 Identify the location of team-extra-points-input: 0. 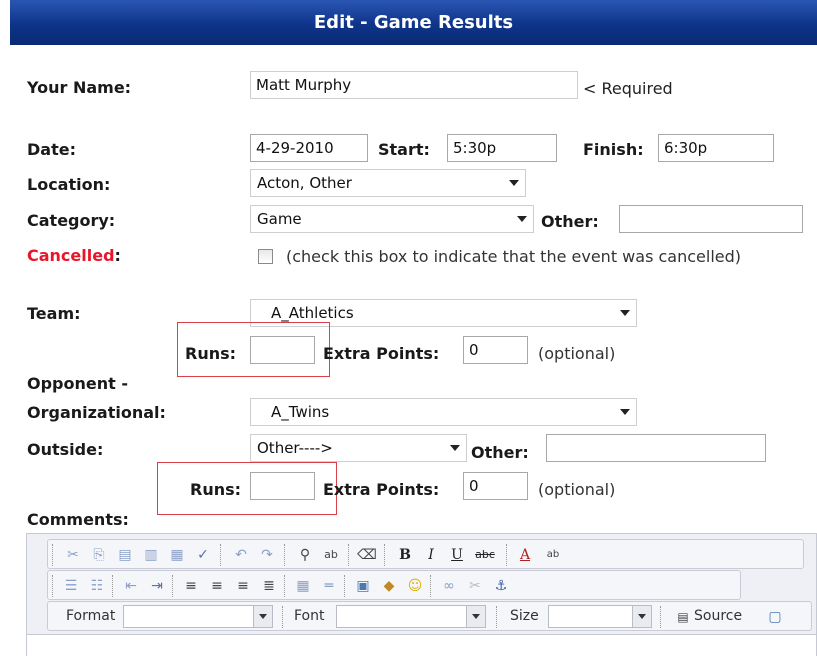
(495, 350).